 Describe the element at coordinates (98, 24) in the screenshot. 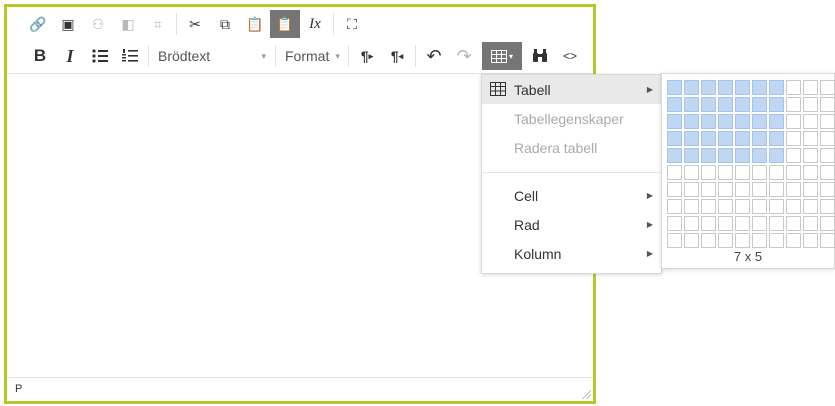

I see `anchor-button: ⚇` at that location.